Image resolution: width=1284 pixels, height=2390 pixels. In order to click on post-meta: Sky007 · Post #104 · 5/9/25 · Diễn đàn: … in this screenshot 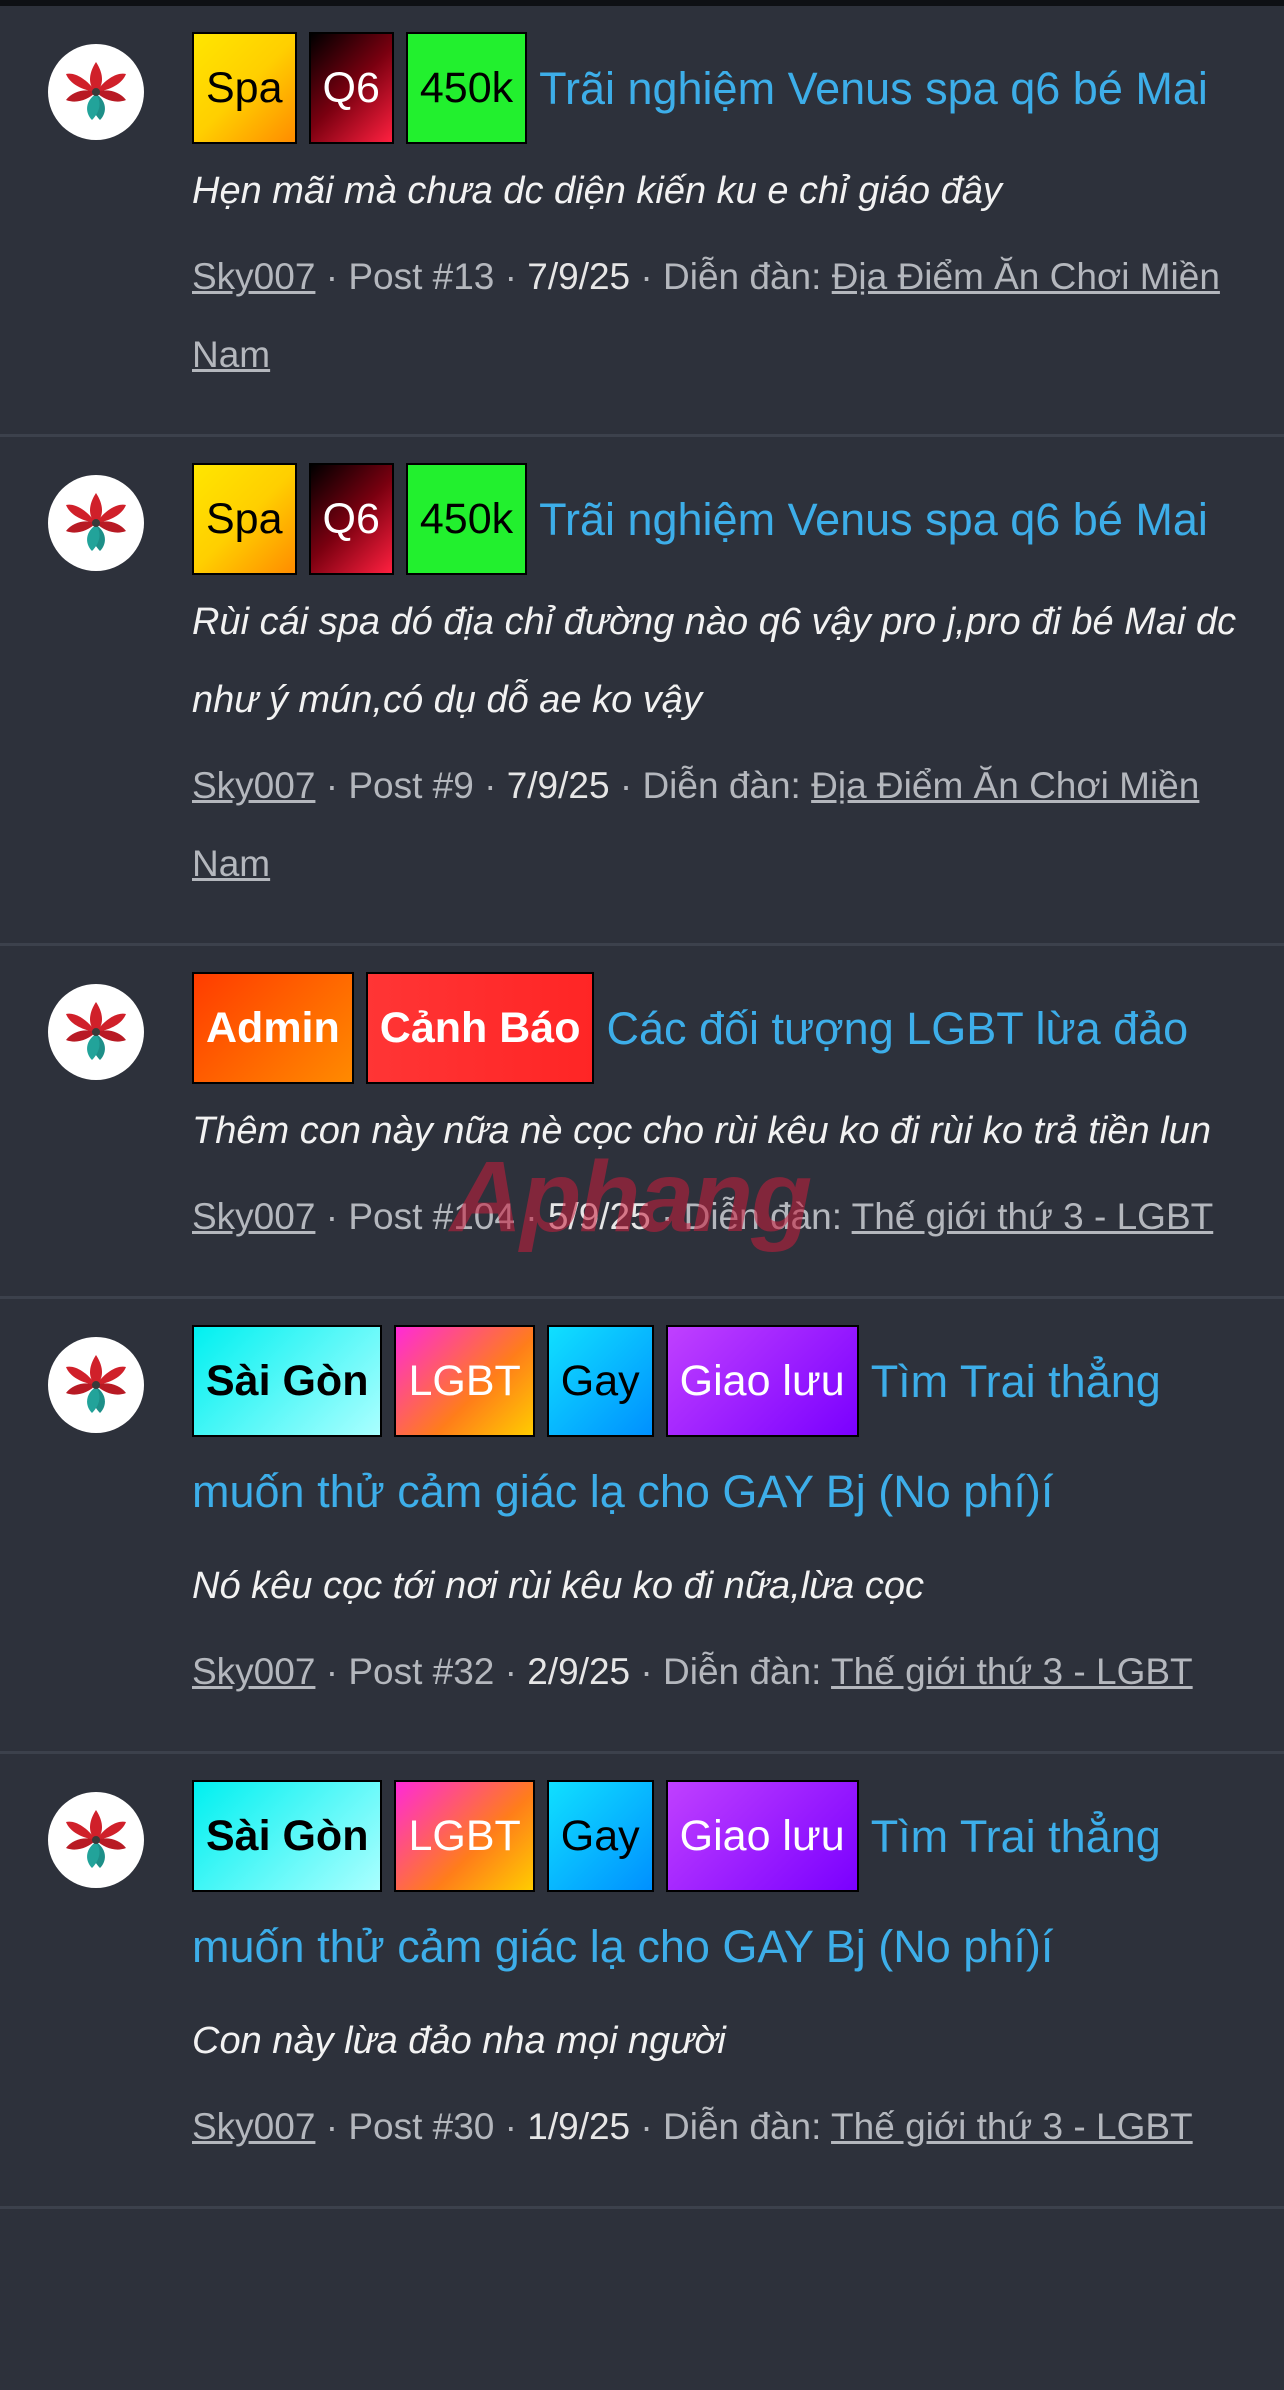, I will do `click(718, 1217)`.